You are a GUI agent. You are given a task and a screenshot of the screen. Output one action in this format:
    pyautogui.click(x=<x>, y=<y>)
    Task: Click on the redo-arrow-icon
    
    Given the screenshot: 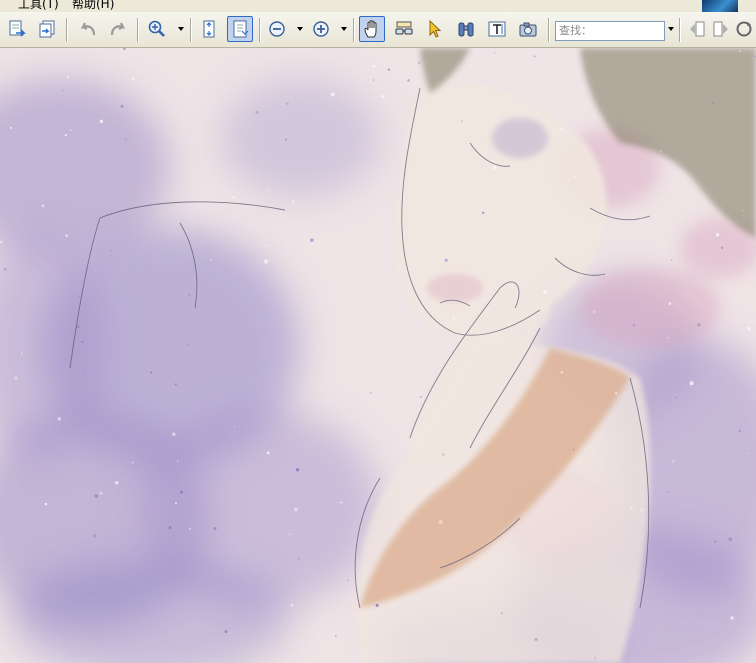 What is the action you would take?
    pyautogui.click(x=118, y=29)
    